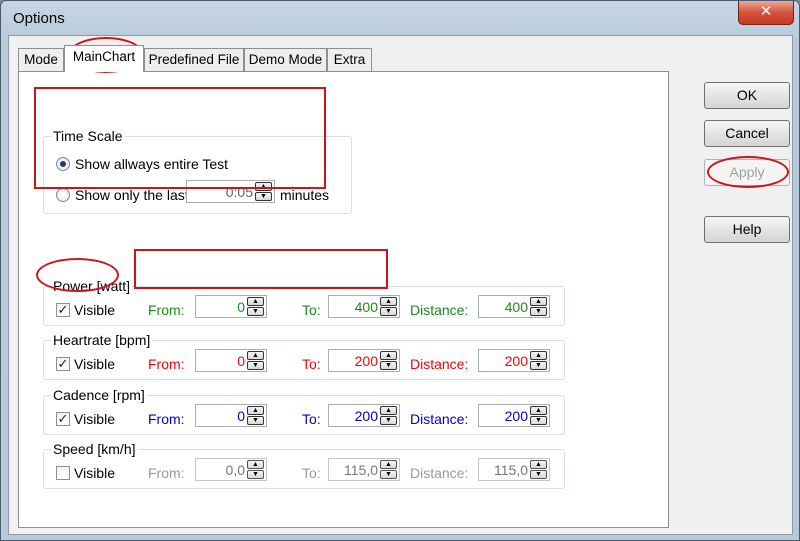  I want to click on power-distance-spinner: 400 ▲ ▼, so click(514, 306).